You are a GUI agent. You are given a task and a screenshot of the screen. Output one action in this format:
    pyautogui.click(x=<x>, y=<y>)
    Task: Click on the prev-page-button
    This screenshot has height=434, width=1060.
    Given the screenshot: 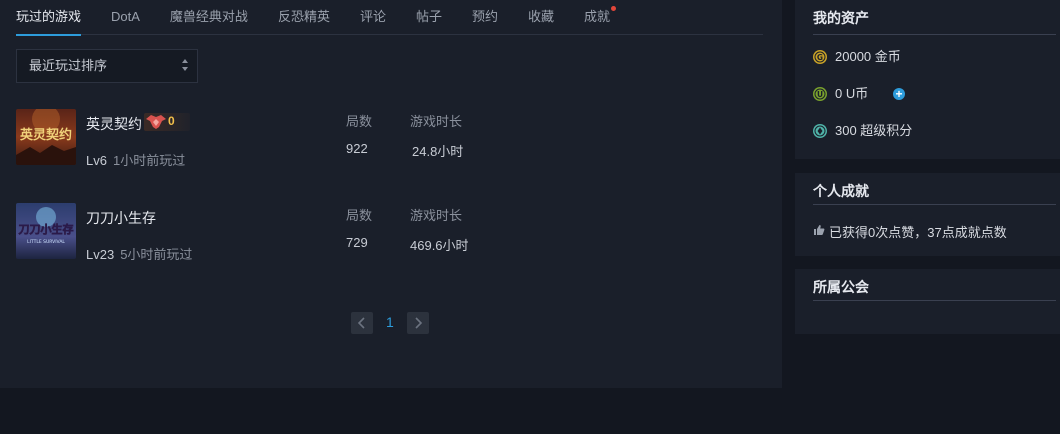 What is the action you would take?
    pyautogui.click(x=362, y=323)
    